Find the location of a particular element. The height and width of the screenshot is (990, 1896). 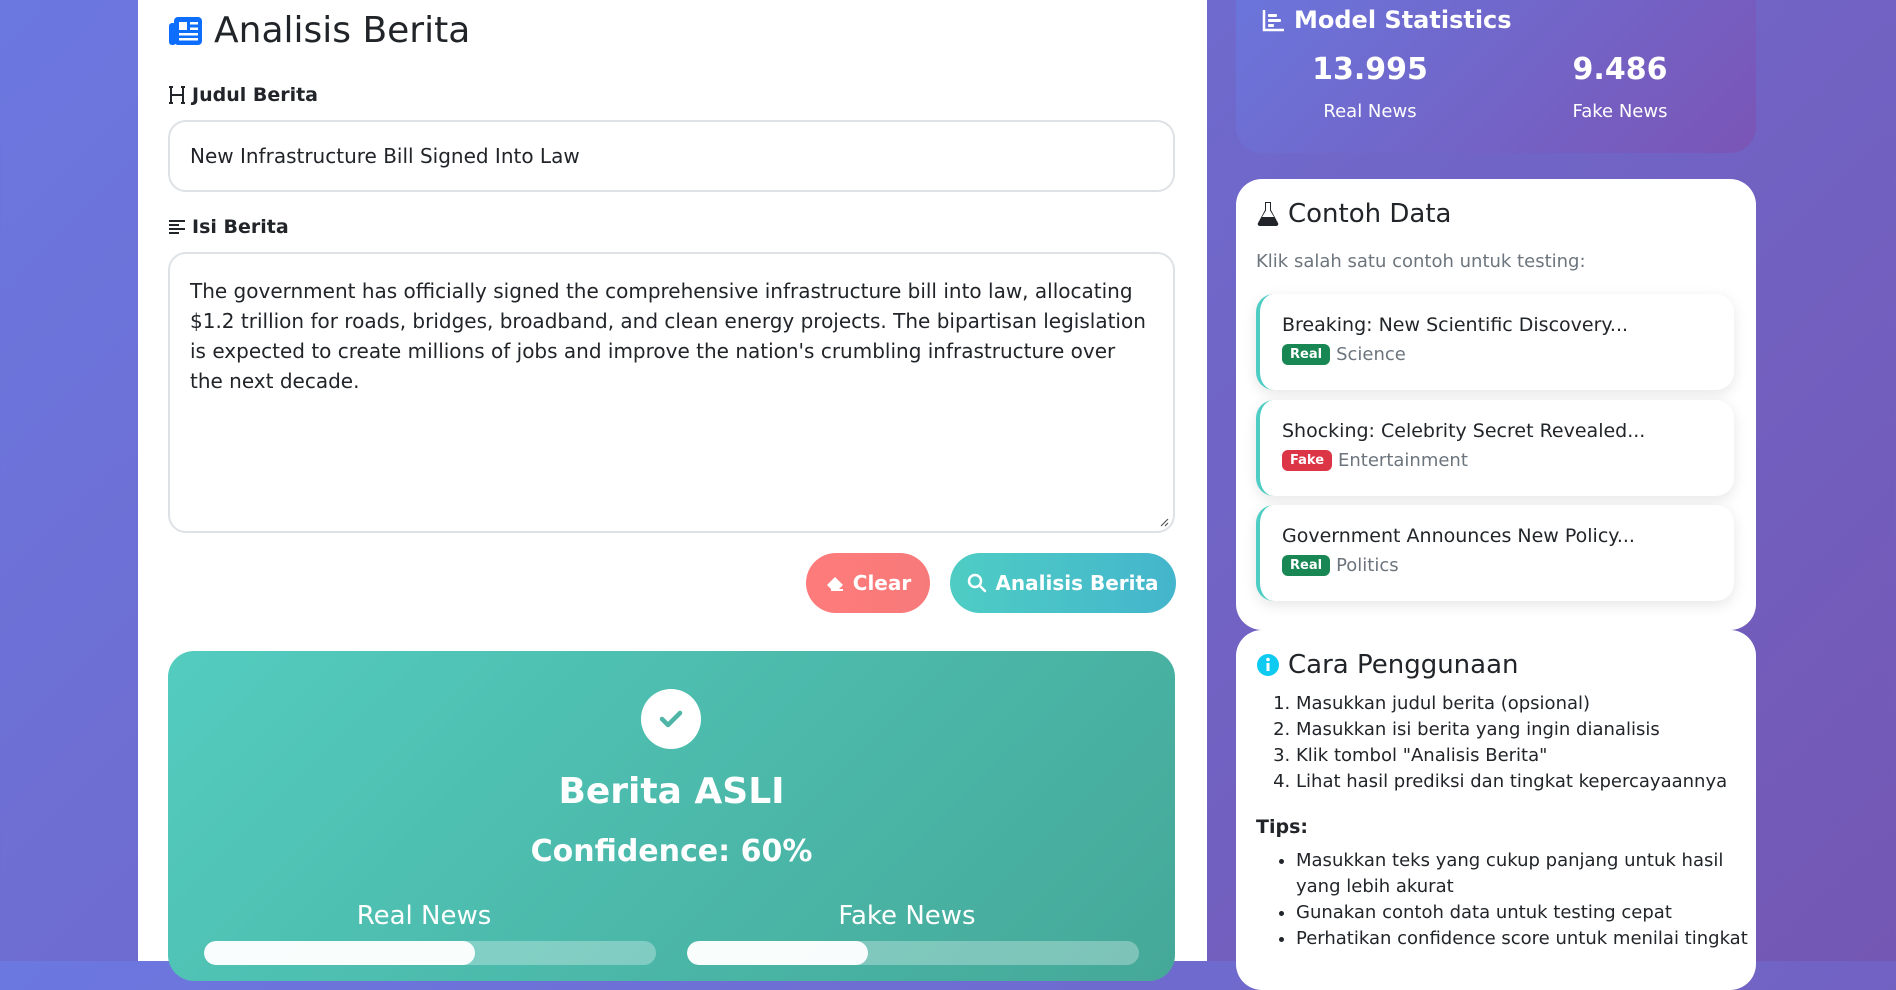

title-field-label-text: Judul Berita is located at coordinates (255, 95).